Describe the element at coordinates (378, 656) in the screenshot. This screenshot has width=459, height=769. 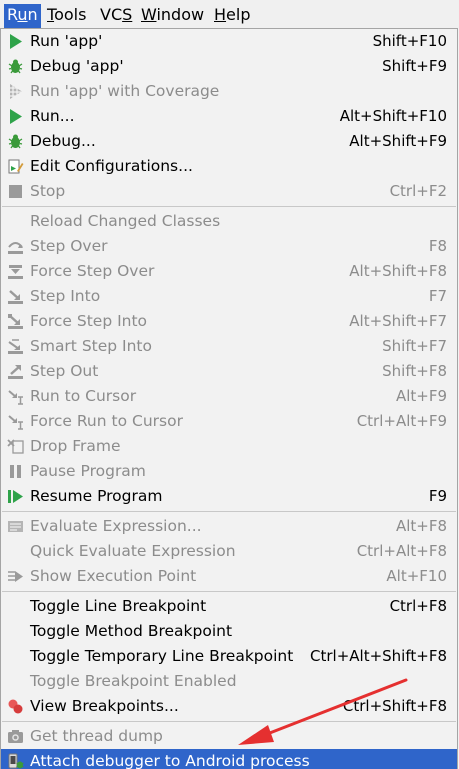
I see `menu-item-shortcut: Ctrl+Alt+Shift+F8` at that location.